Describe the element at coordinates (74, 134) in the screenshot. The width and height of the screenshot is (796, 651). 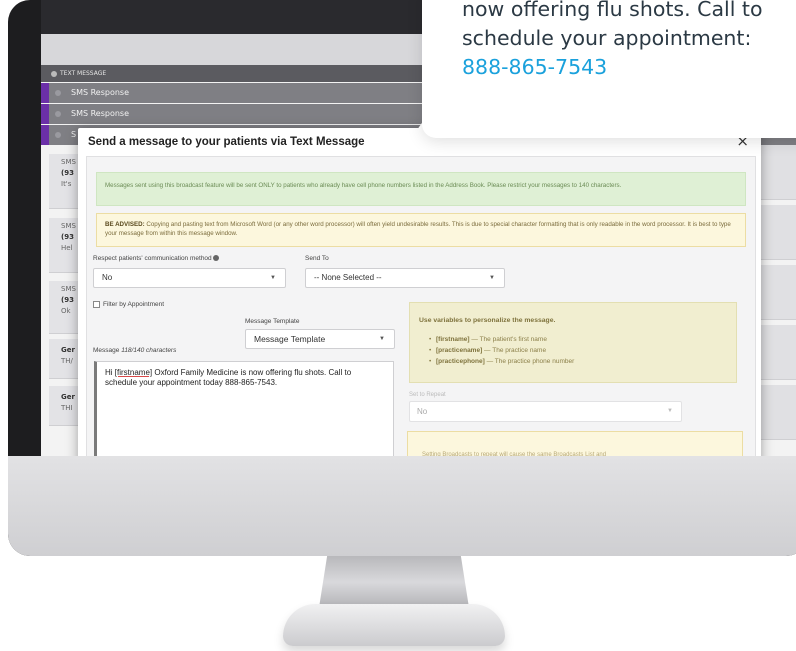
I see `sms-response-label: S` at that location.